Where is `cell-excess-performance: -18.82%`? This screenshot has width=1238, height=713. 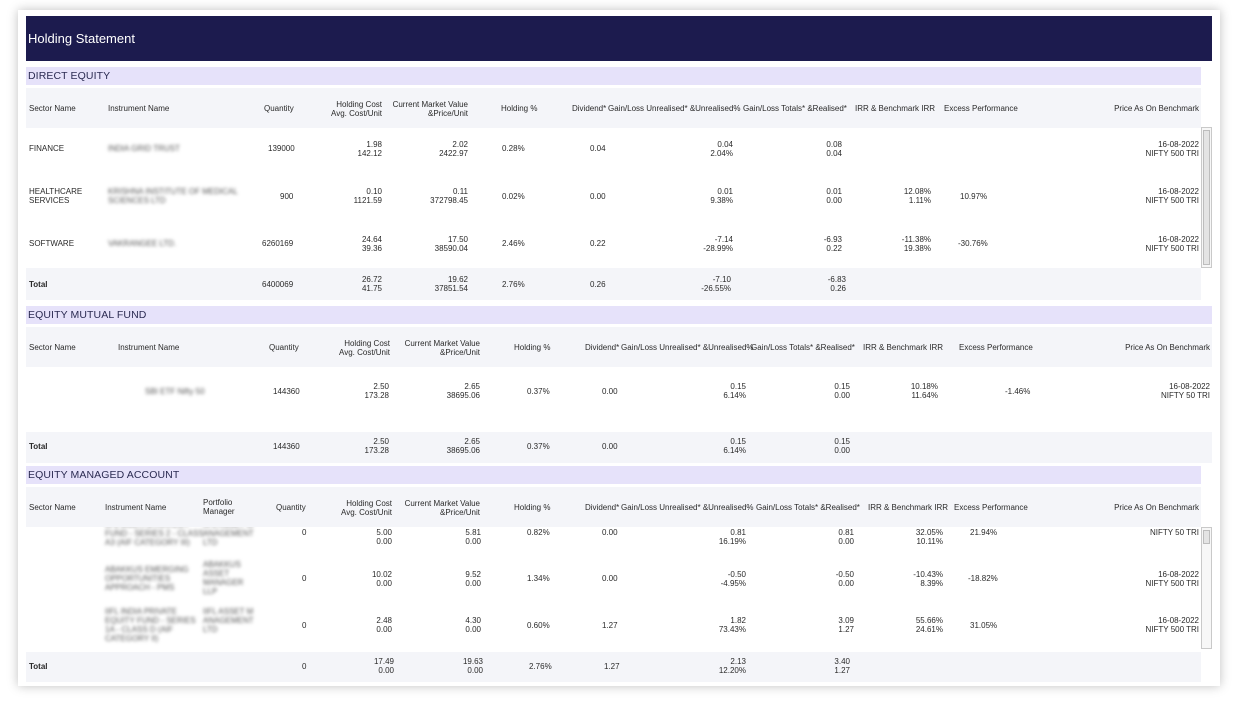 cell-excess-performance: -18.82% is located at coordinates (983, 578).